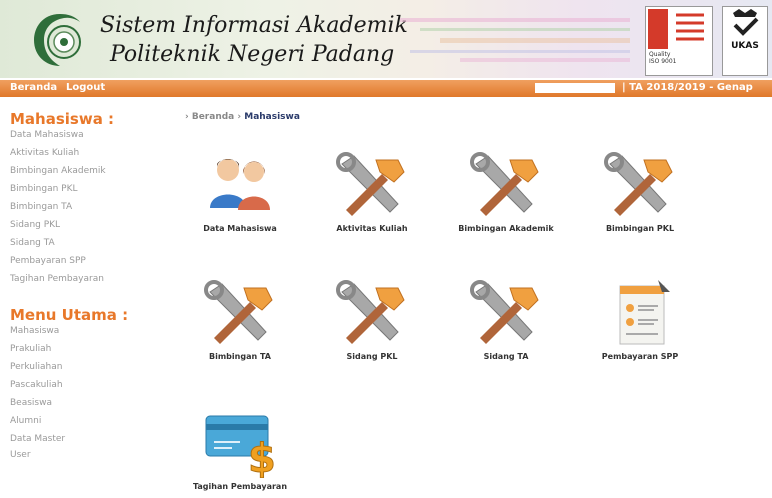  I want to click on app-title-line1: Sistem Informasi Akademik, so click(254, 25).